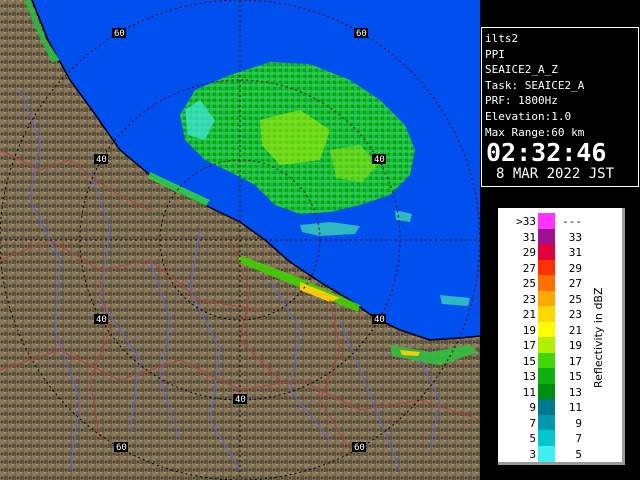 The image size is (640, 480). I want to click on legend-high-value: ---, so click(572, 221).